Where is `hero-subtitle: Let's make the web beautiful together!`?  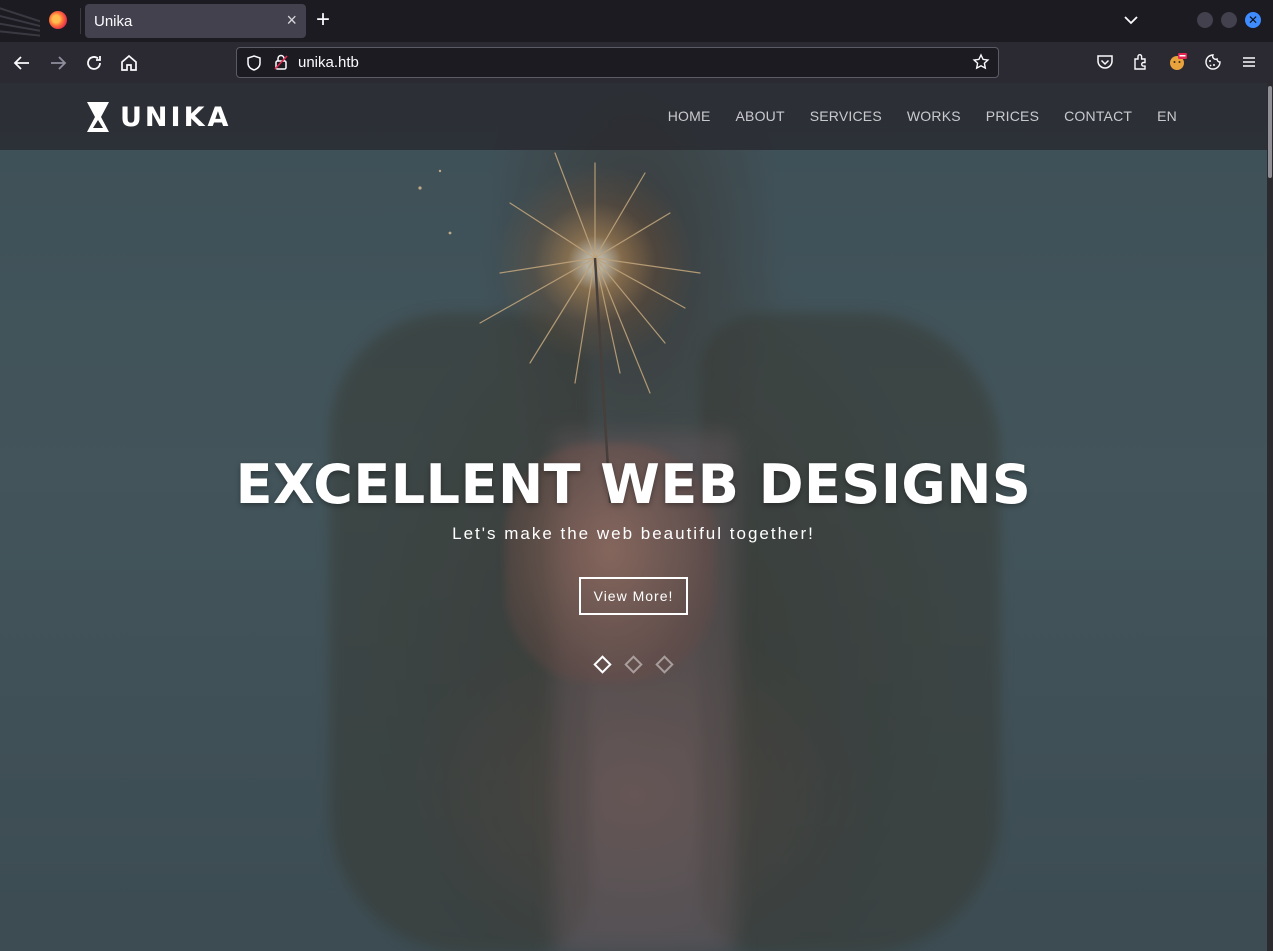
hero-subtitle: Let's make the web beautiful together! is located at coordinates (633, 533).